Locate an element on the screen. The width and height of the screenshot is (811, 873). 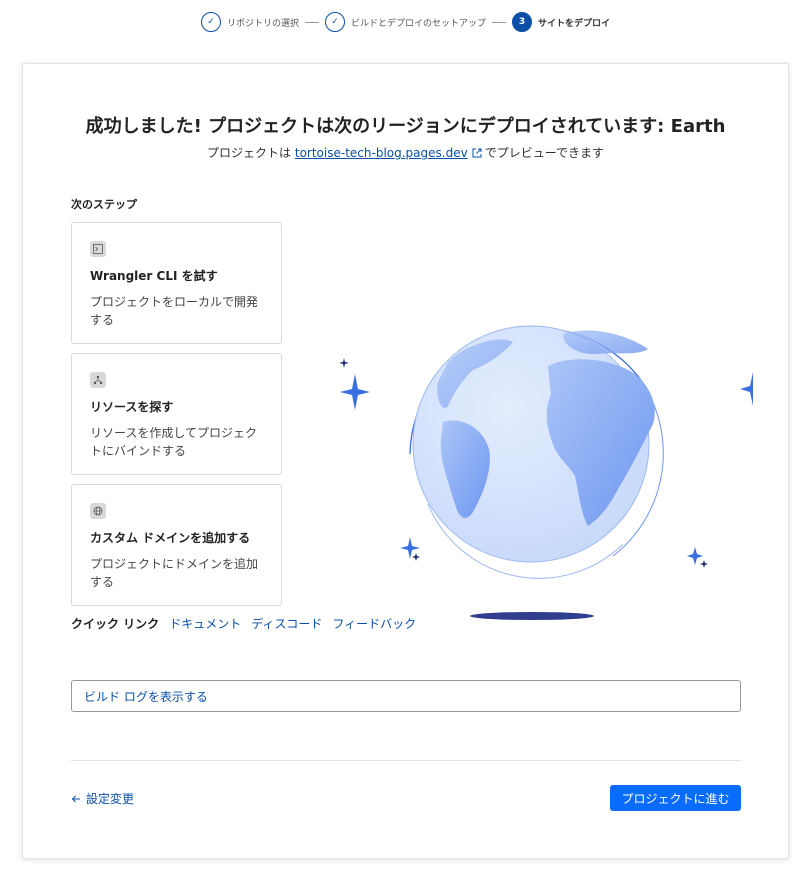
change-settings-label: 設定変更 is located at coordinates (110, 799).